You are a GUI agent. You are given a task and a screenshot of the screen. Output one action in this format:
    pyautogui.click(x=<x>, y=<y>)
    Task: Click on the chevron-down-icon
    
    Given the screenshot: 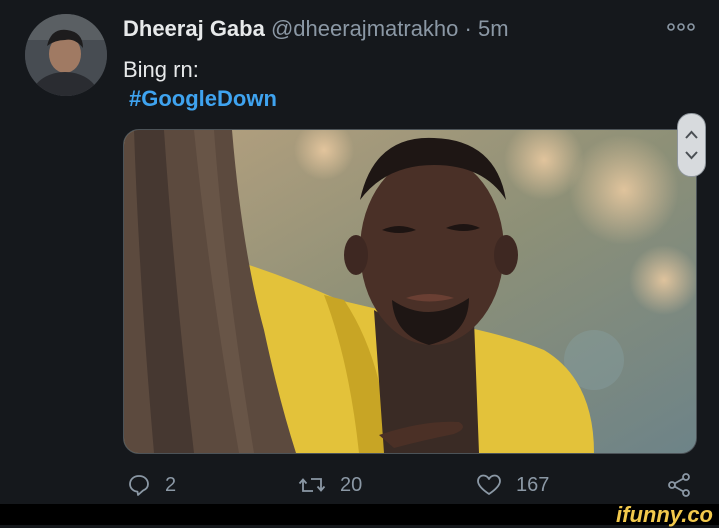 What is the action you would take?
    pyautogui.click(x=691, y=155)
    